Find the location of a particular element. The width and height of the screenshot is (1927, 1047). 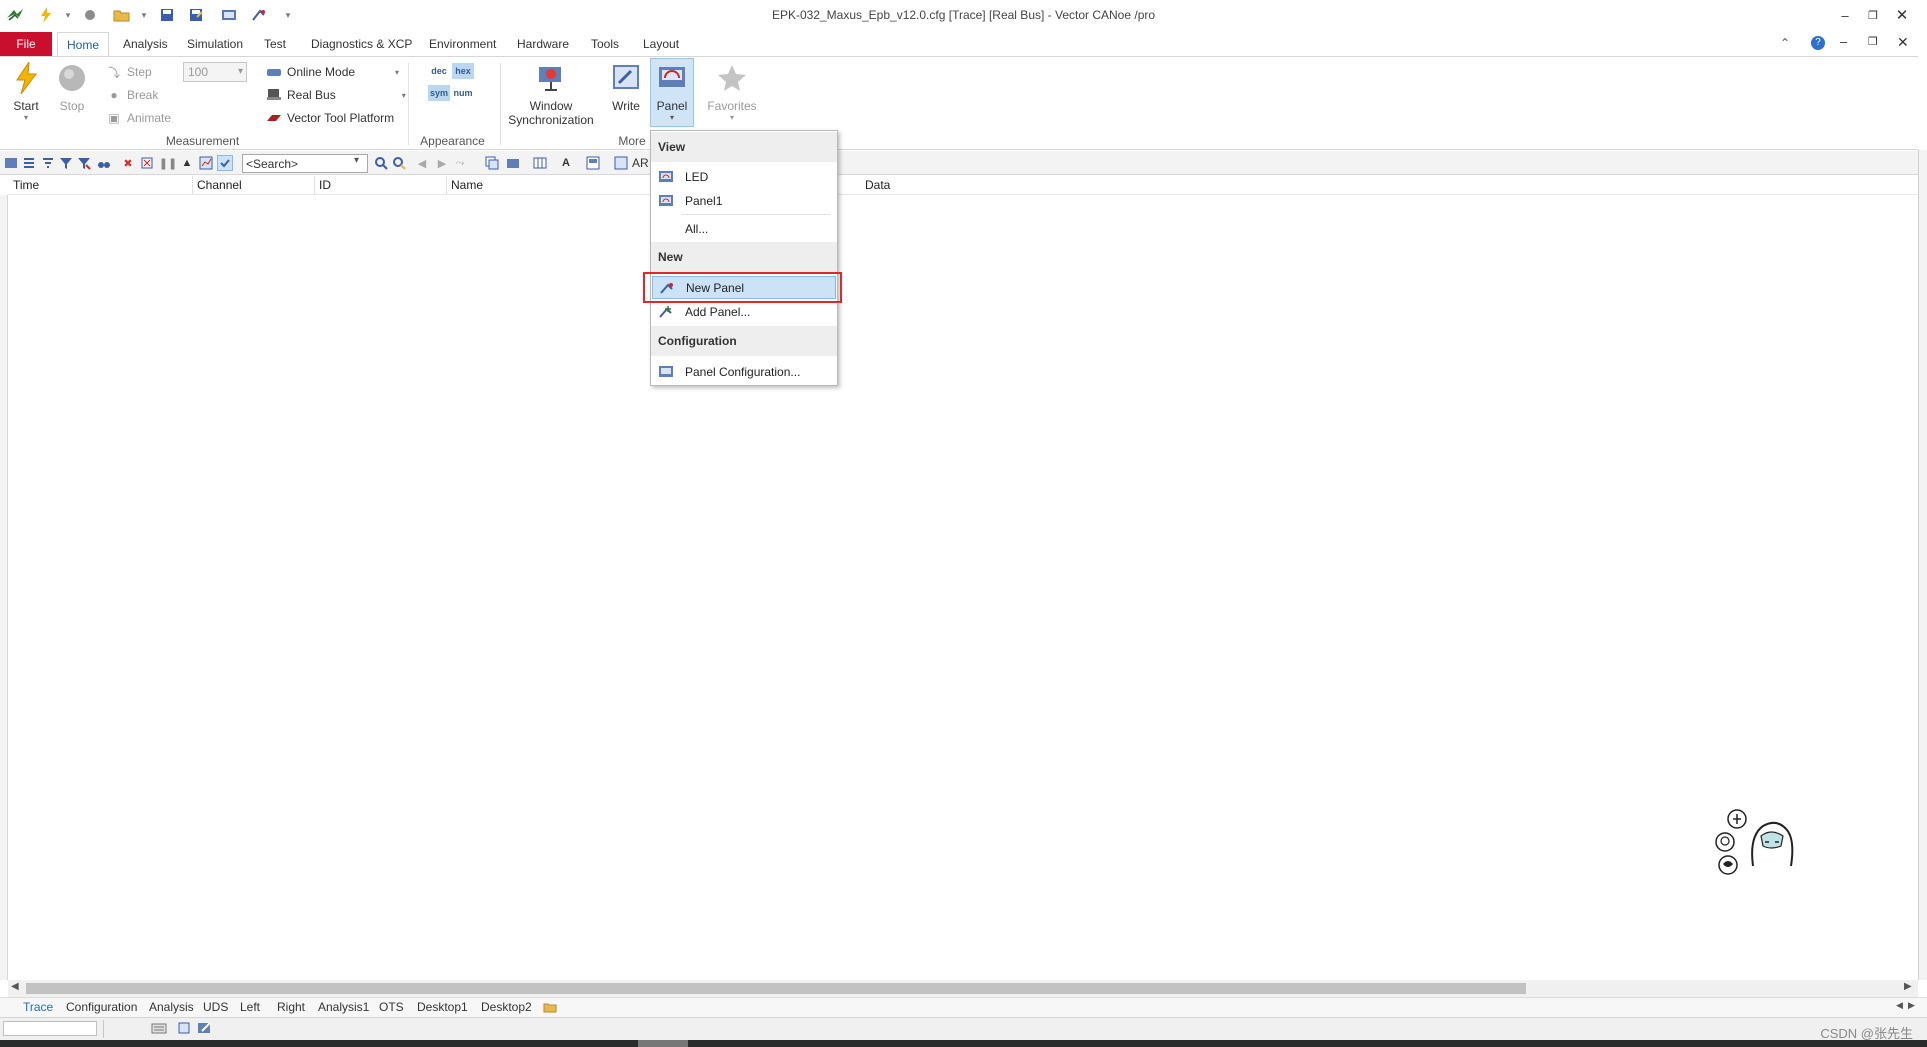

status-input-field is located at coordinates (50, 1028).